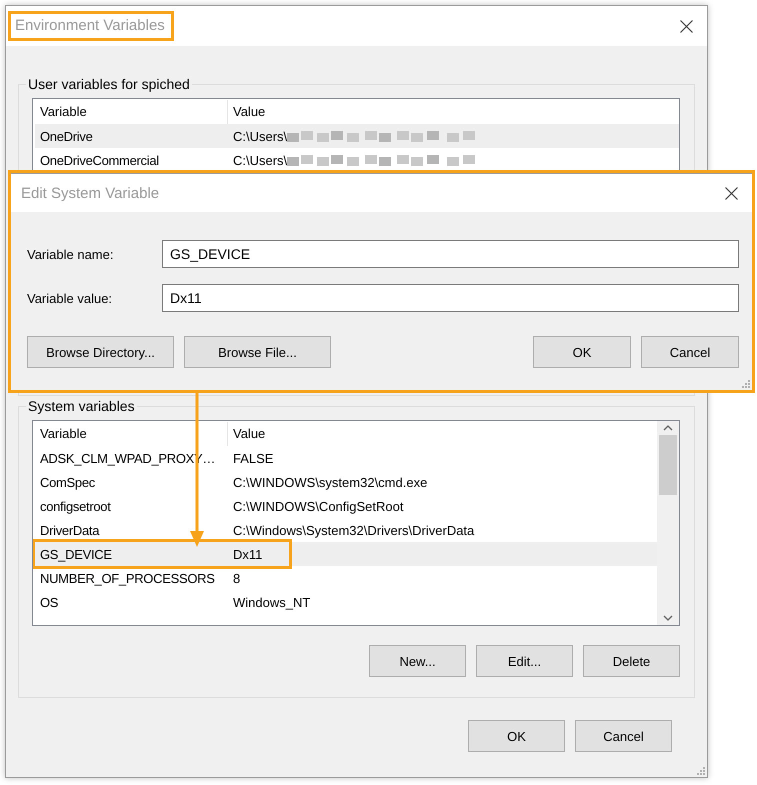  I want to click on variable-row: DriverData C:\Windows\System32\Drivers\DriverData, so click(346, 530).